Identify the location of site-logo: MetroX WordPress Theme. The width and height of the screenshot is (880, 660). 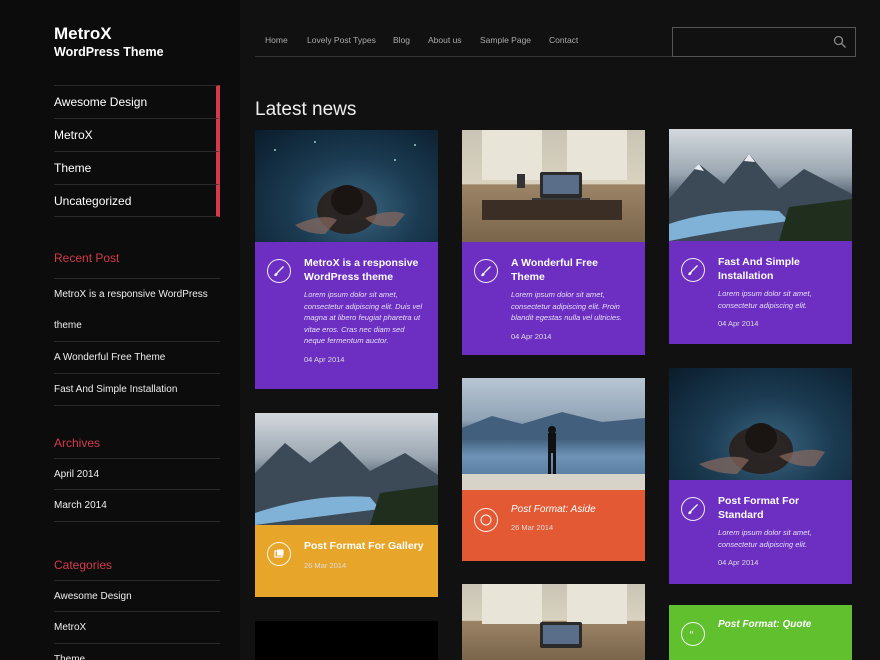
(109, 42).